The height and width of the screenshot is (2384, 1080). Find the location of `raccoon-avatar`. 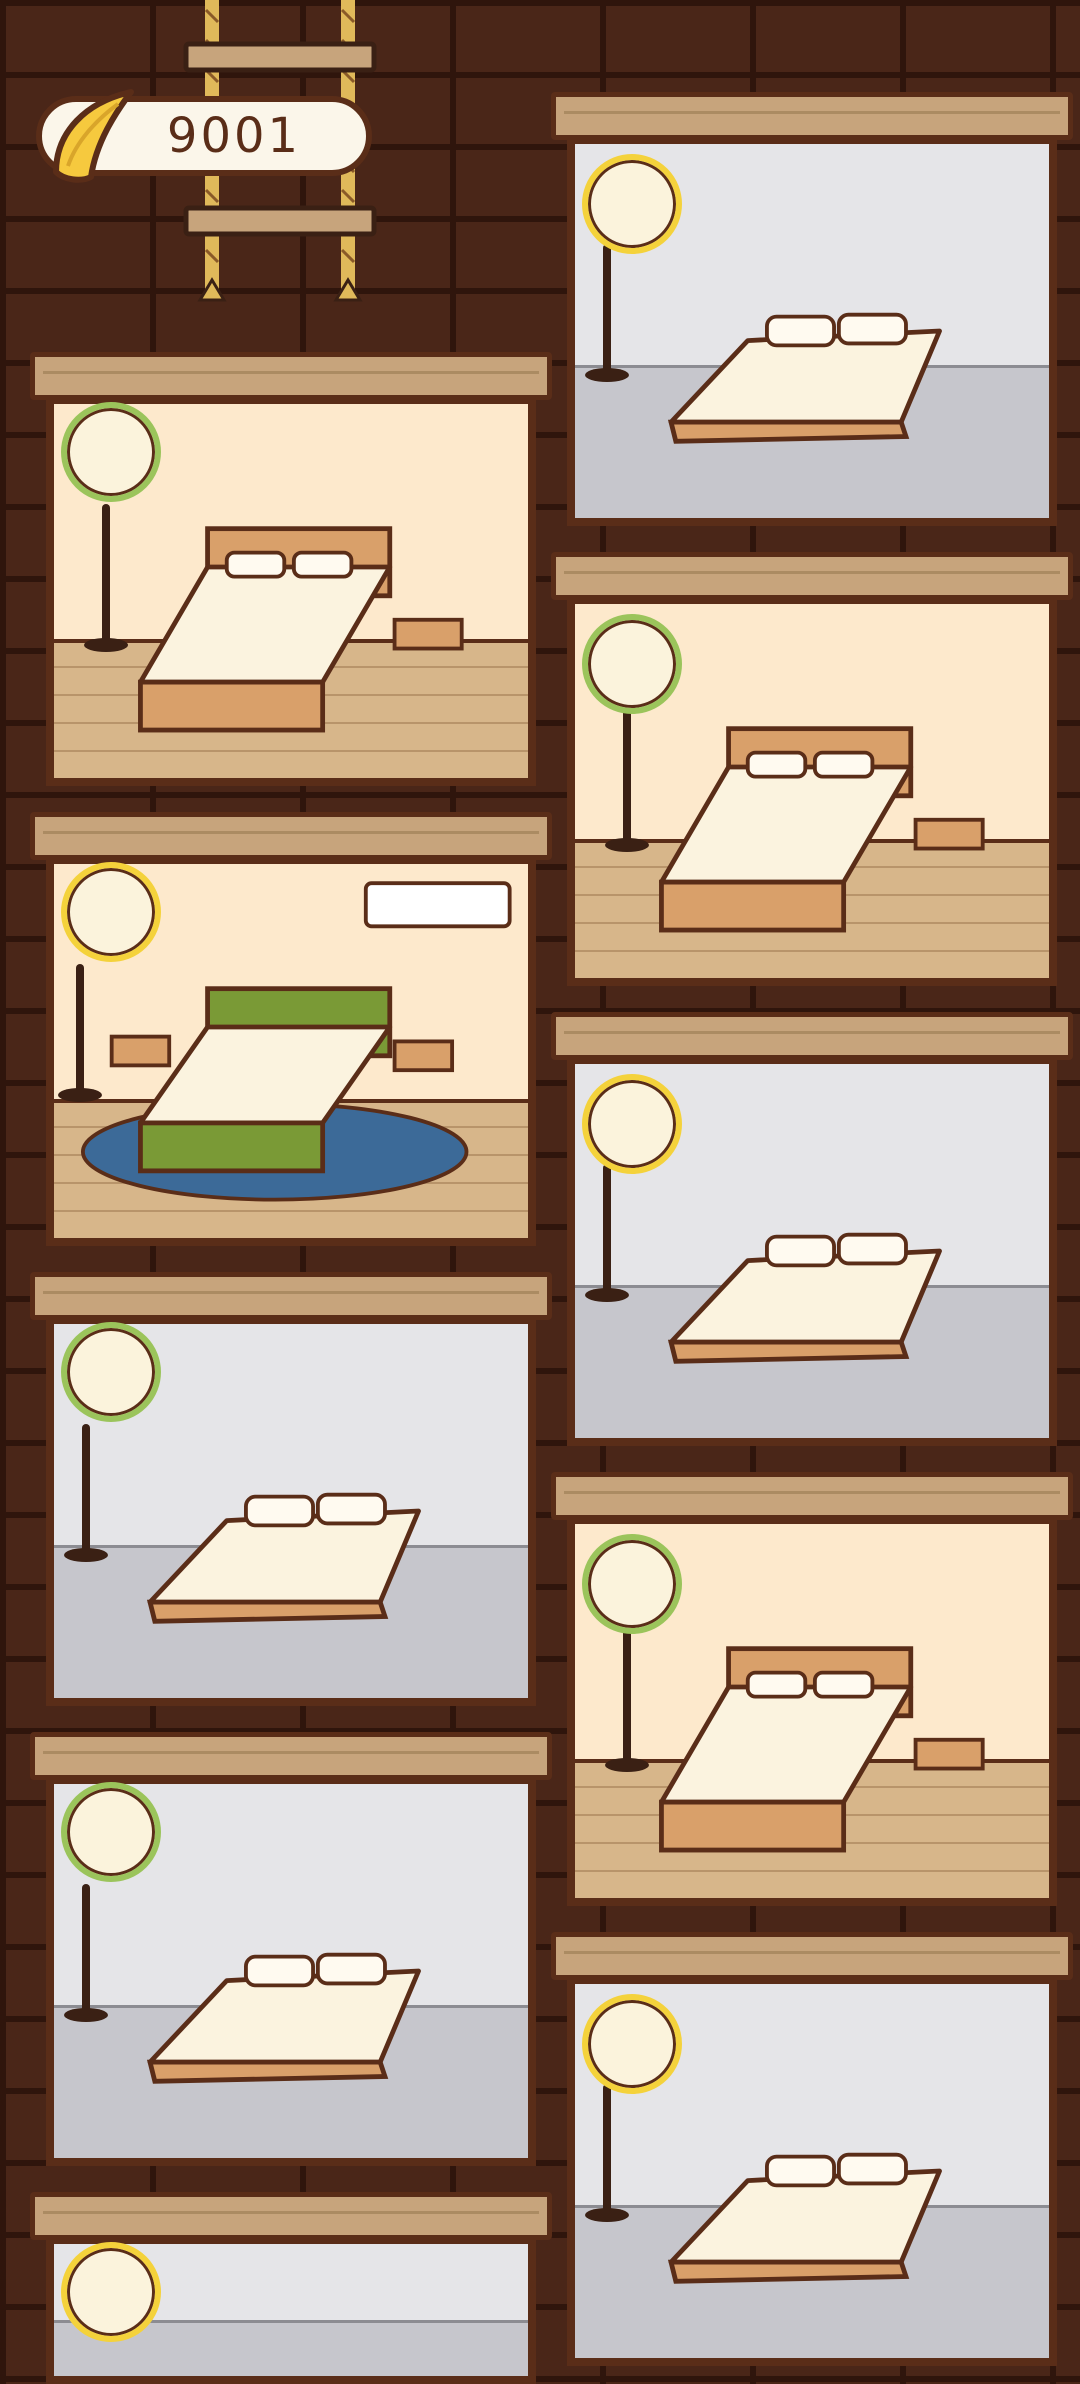

raccoon-avatar is located at coordinates (111, 452).